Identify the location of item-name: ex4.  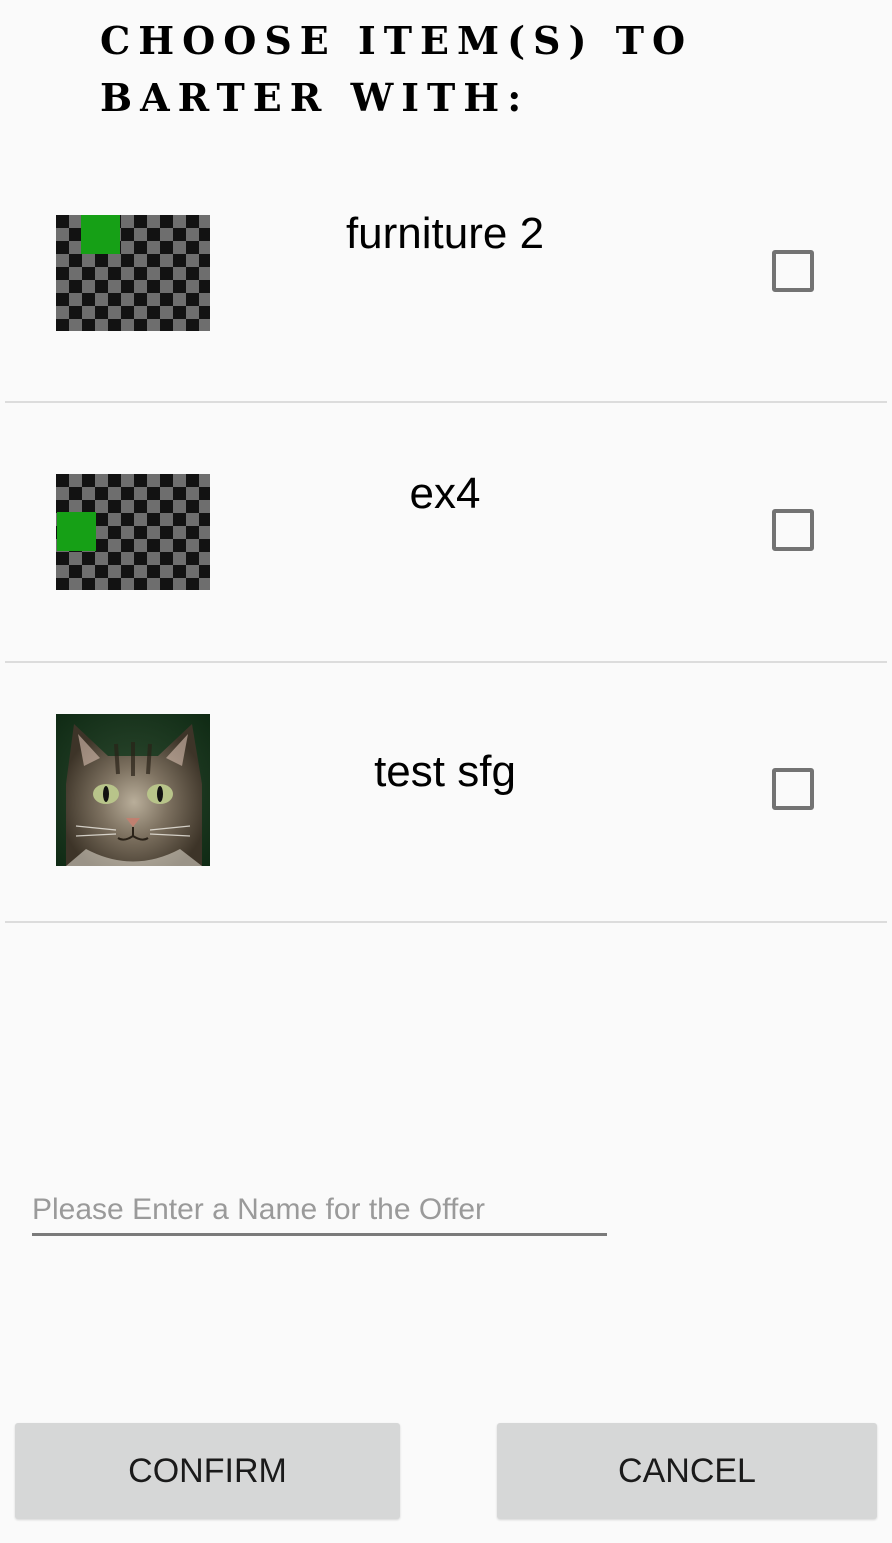
(445, 493).